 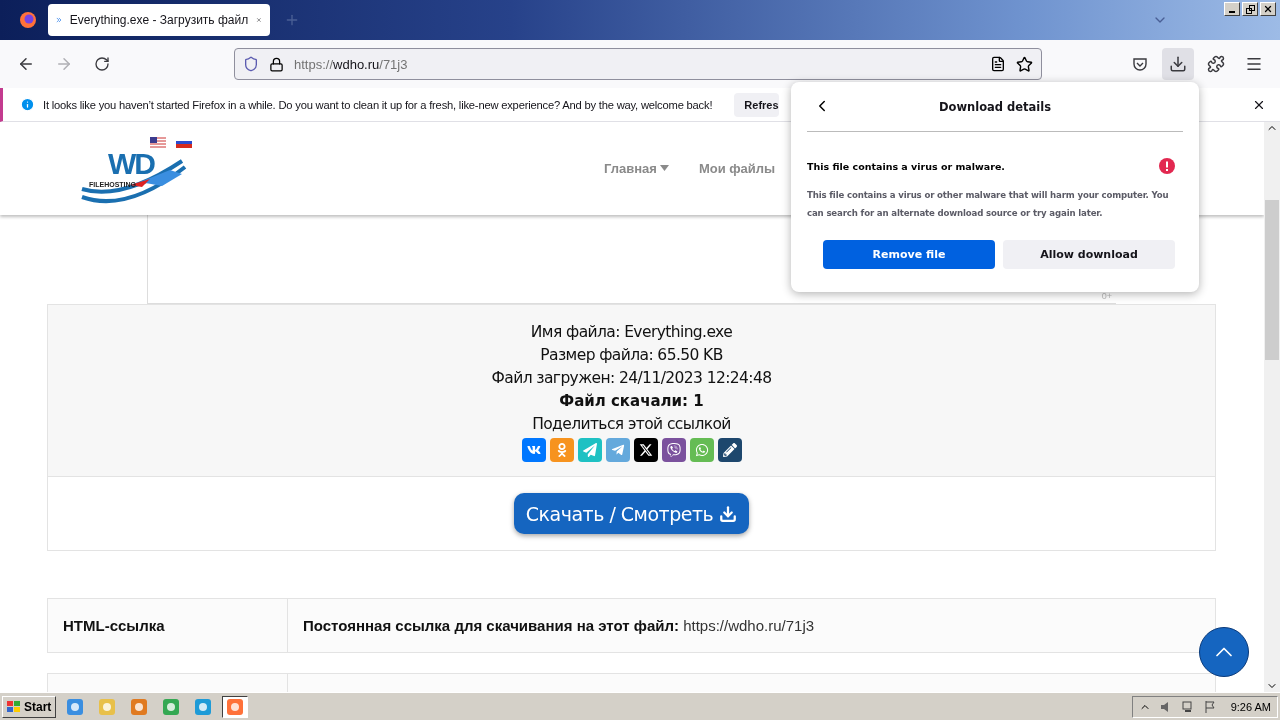 What do you see at coordinates (168, 625) in the screenshot?
I see `table-cell: HTML-ссылка` at bounding box center [168, 625].